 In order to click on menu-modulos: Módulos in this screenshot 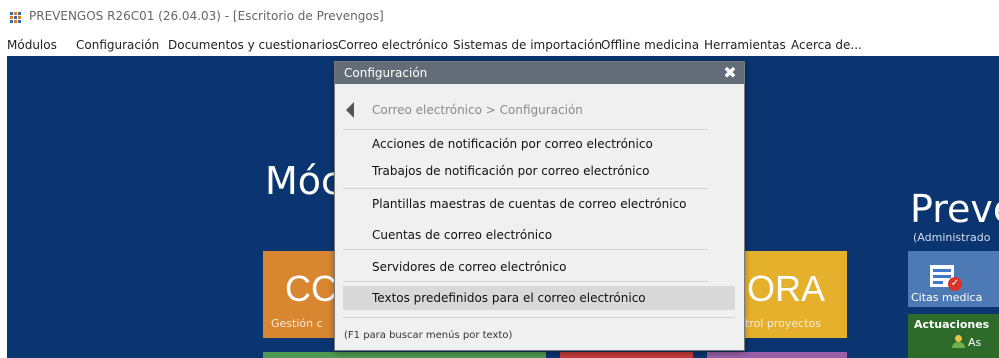, I will do `click(32, 45)`.